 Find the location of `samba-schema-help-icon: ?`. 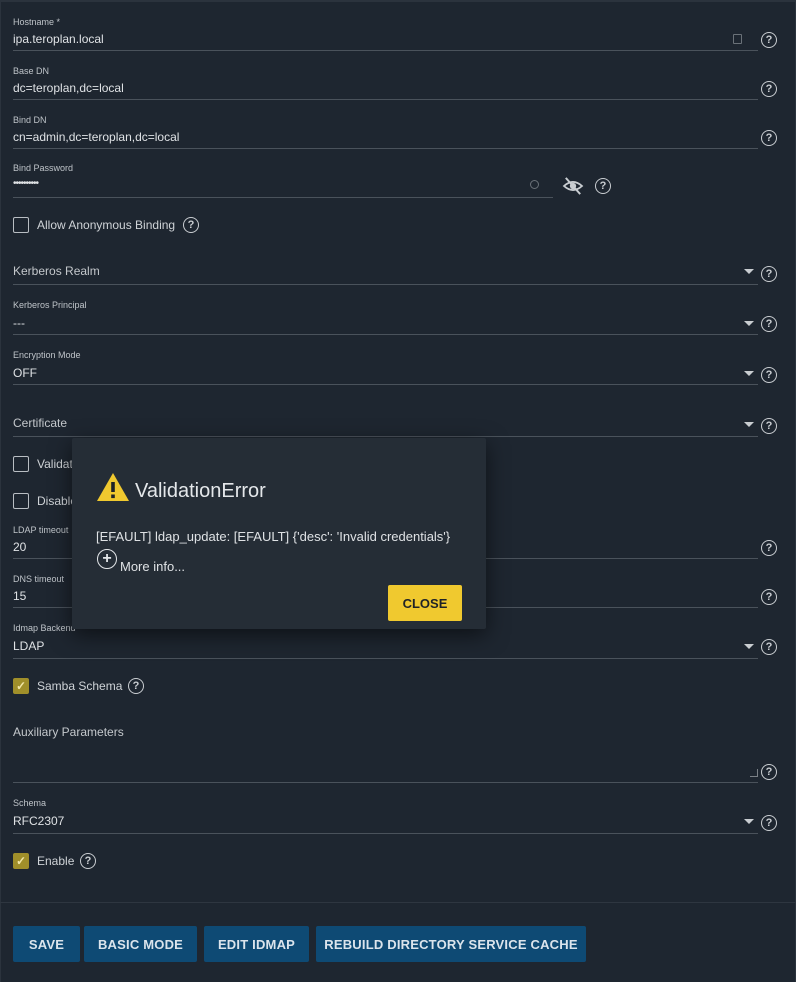

samba-schema-help-icon: ? is located at coordinates (136, 686).